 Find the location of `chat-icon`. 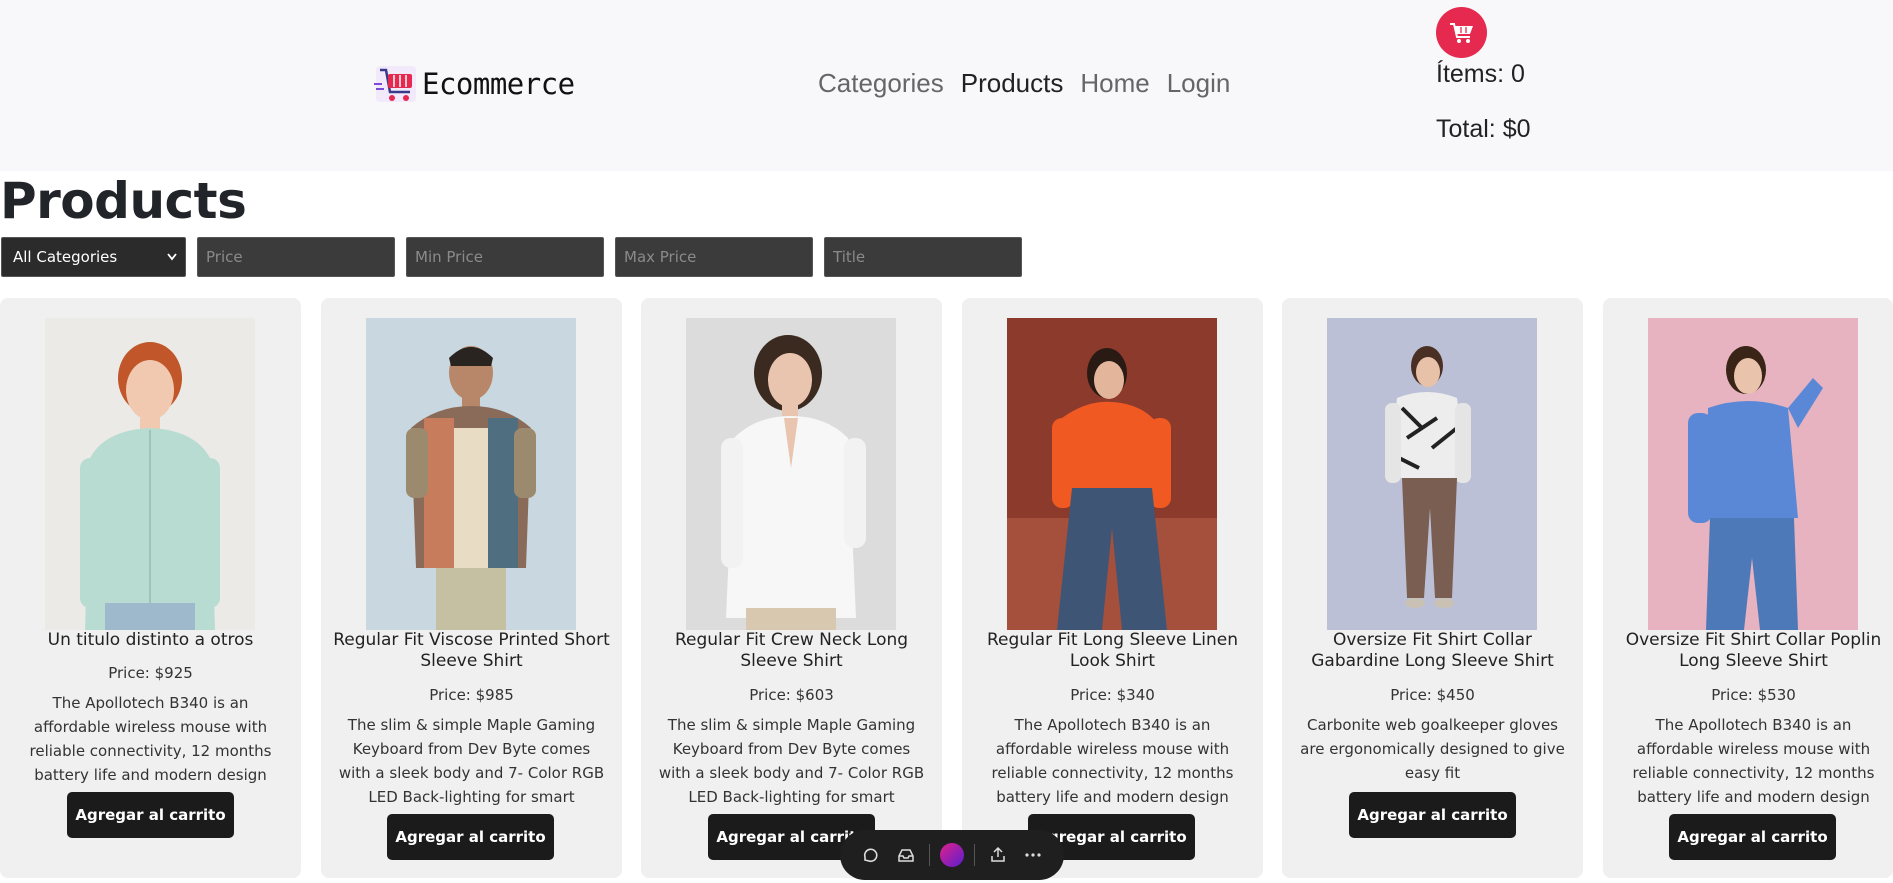

chat-icon is located at coordinates (871, 855).